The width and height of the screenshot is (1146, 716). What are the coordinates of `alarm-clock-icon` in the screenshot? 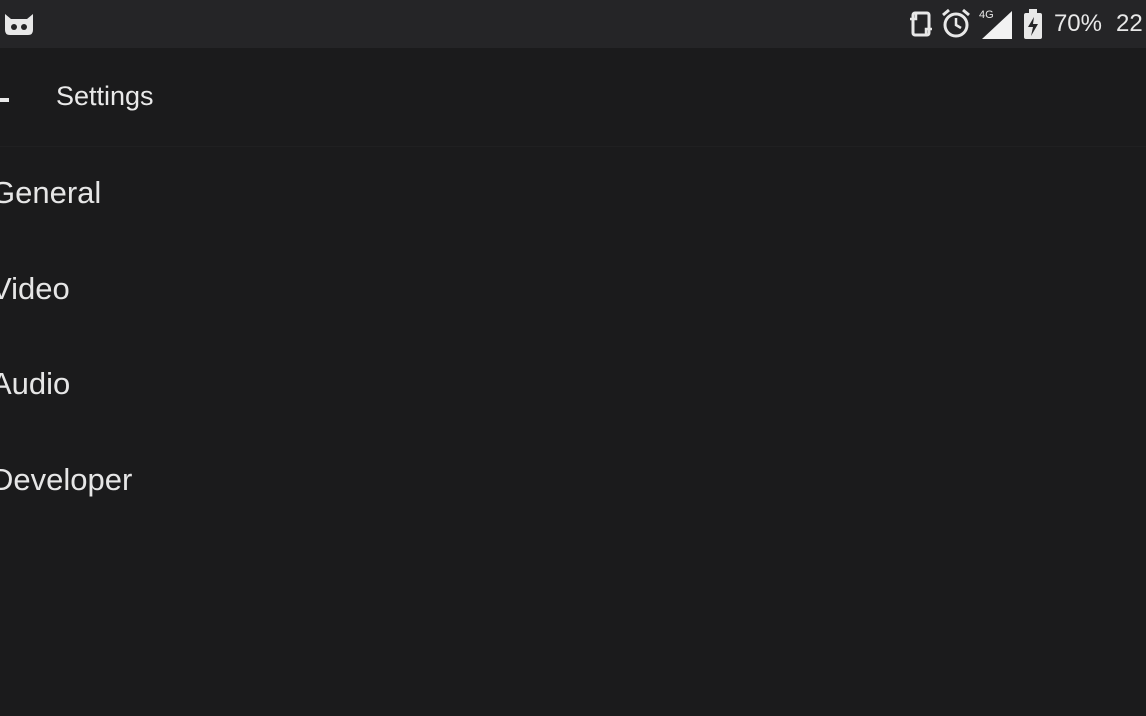 It's located at (956, 24).